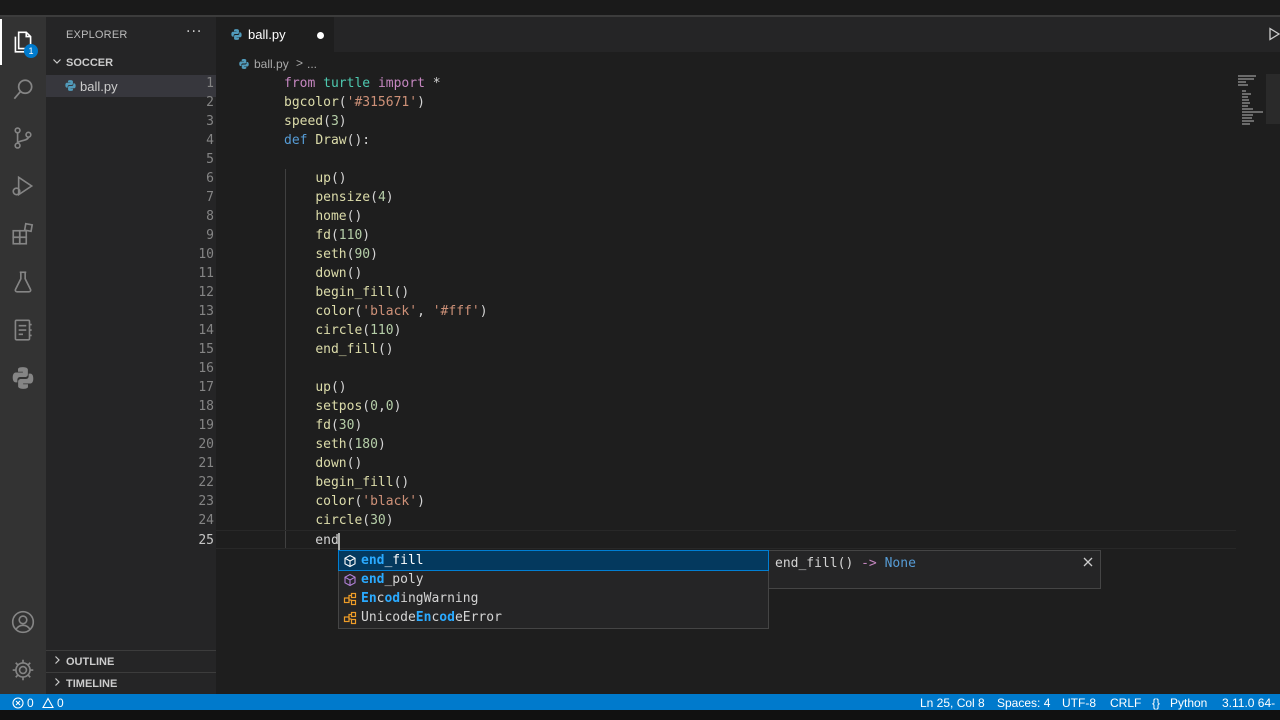 The image size is (1280, 720). Describe the element at coordinates (717, 539) in the screenshot. I see `code-line-current: 25 end` at that location.